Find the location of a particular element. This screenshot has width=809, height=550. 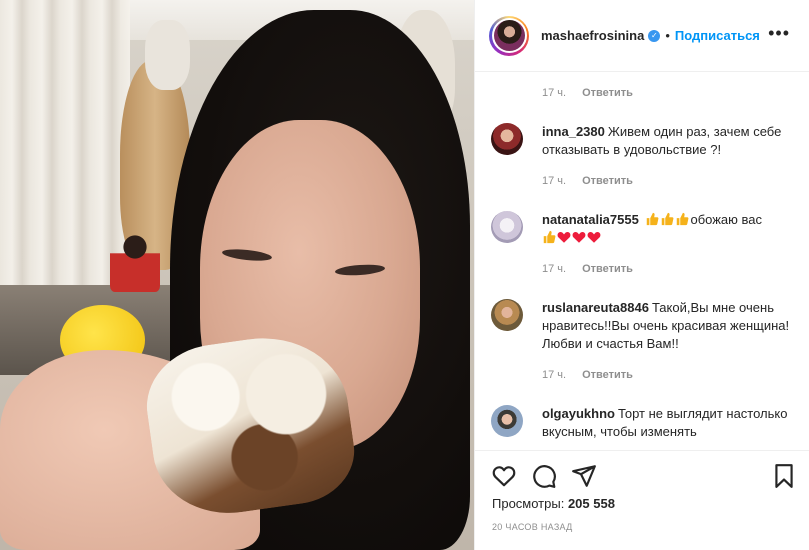

commenter-username: ruslanareuta8846 is located at coordinates (595, 307).